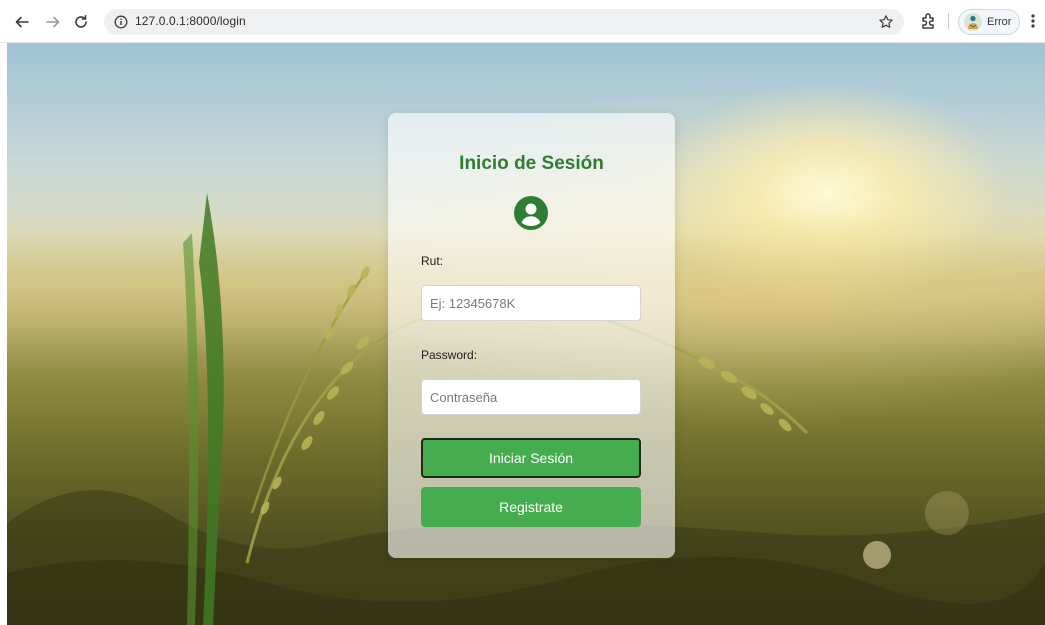  Describe the element at coordinates (1033, 21) in the screenshot. I see `menu-dots-icon` at that location.